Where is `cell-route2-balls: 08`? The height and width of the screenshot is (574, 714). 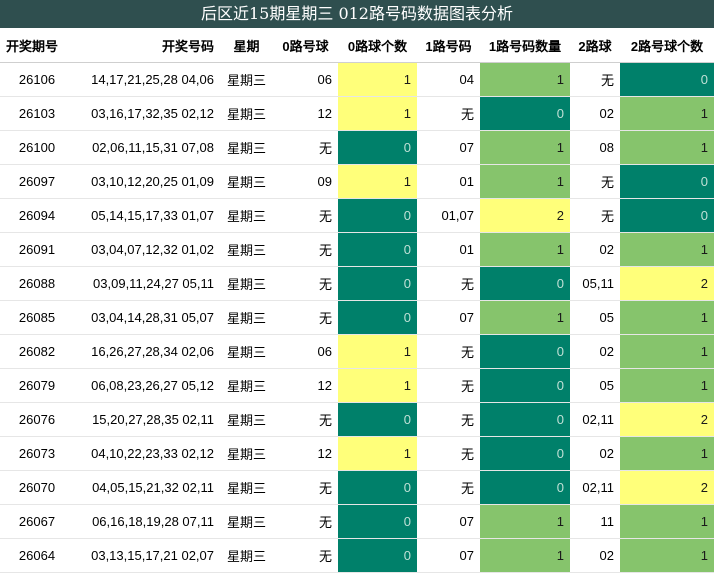 cell-route2-balls: 08 is located at coordinates (595, 147).